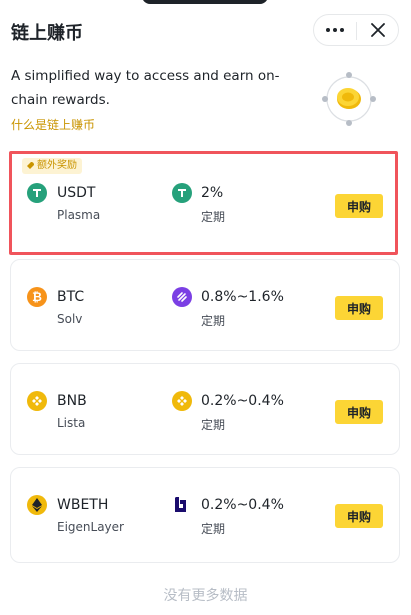 The image size is (411, 615). What do you see at coordinates (205, 32) in the screenshot?
I see `header: 链上赚币` at bounding box center [205, 32].